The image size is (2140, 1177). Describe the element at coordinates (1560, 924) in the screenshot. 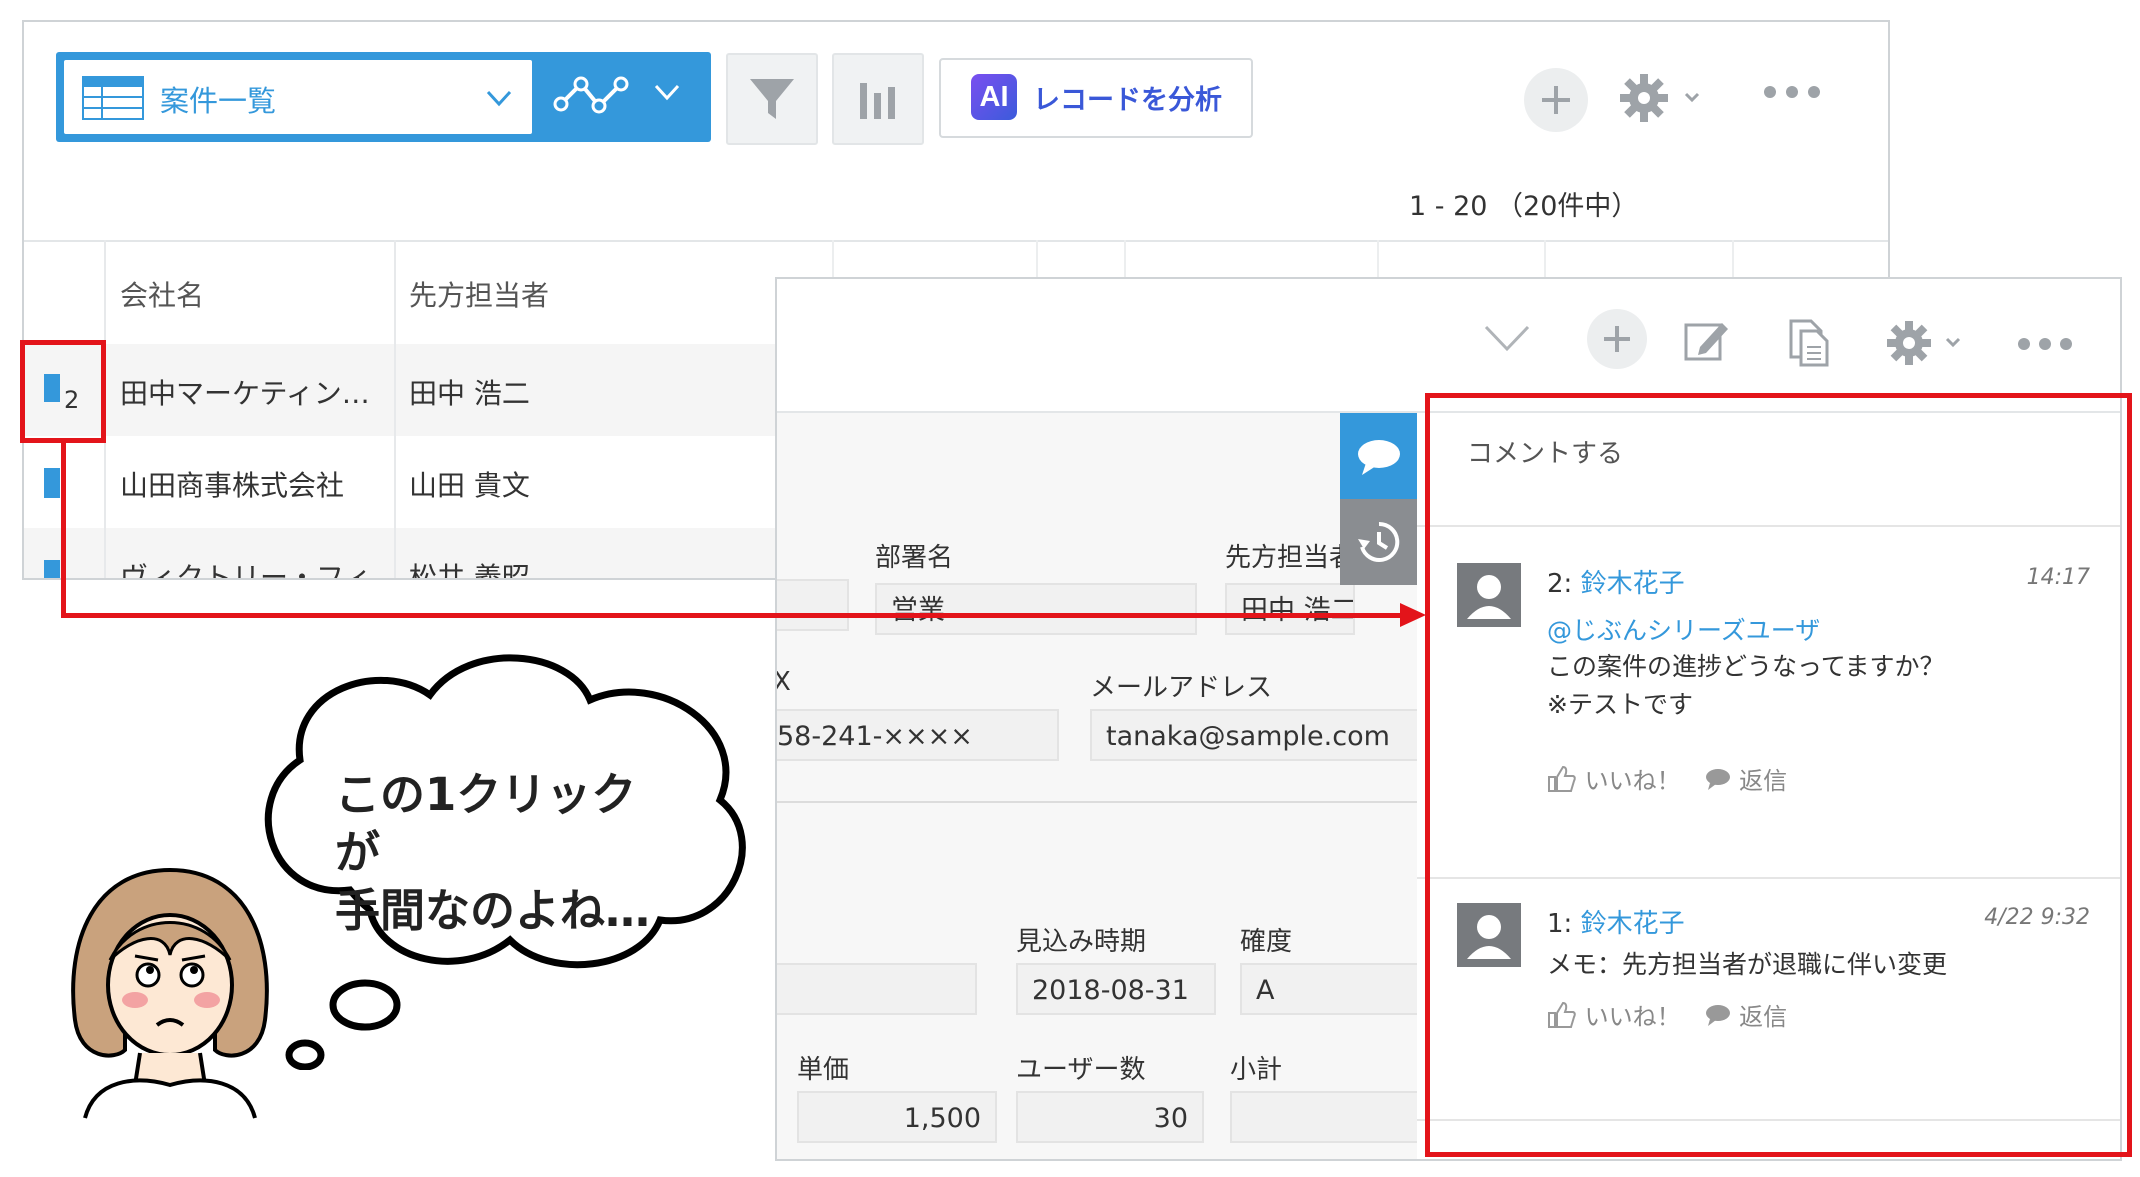

I see `comment-number: 1:` at that location.